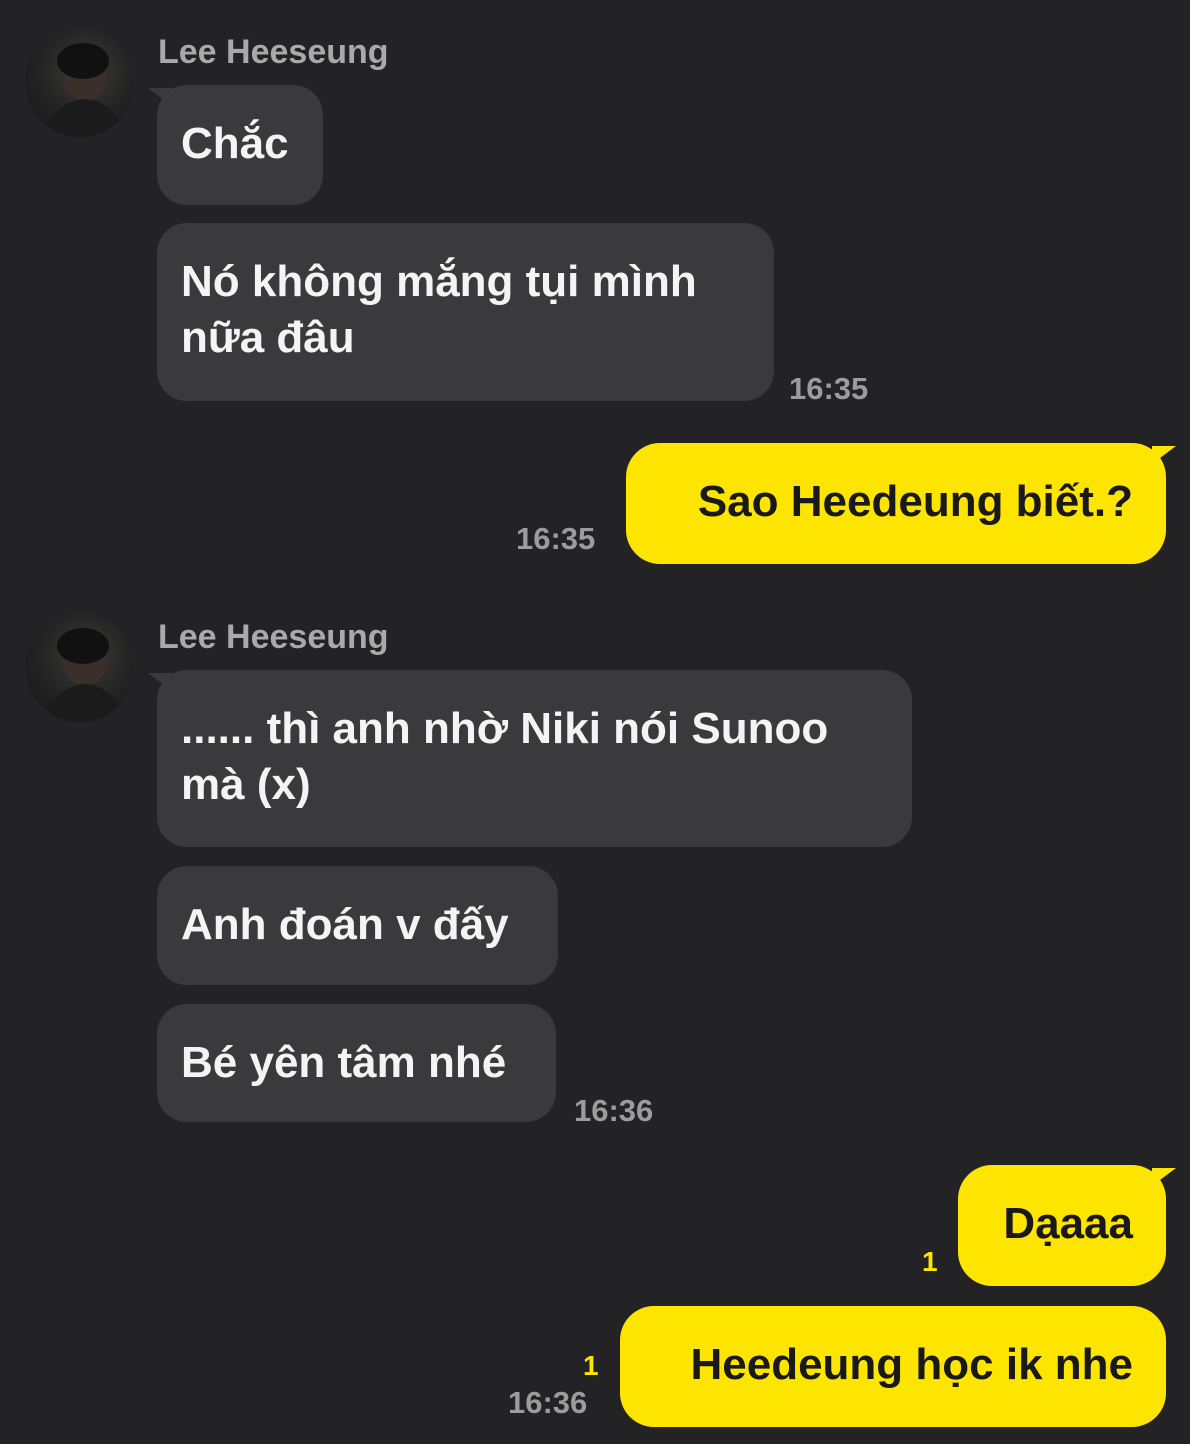  I want to click on message-bubble-incoming: ...... thì anh nhờ Niki nói Sunoo mà (x), so click(534, 758).